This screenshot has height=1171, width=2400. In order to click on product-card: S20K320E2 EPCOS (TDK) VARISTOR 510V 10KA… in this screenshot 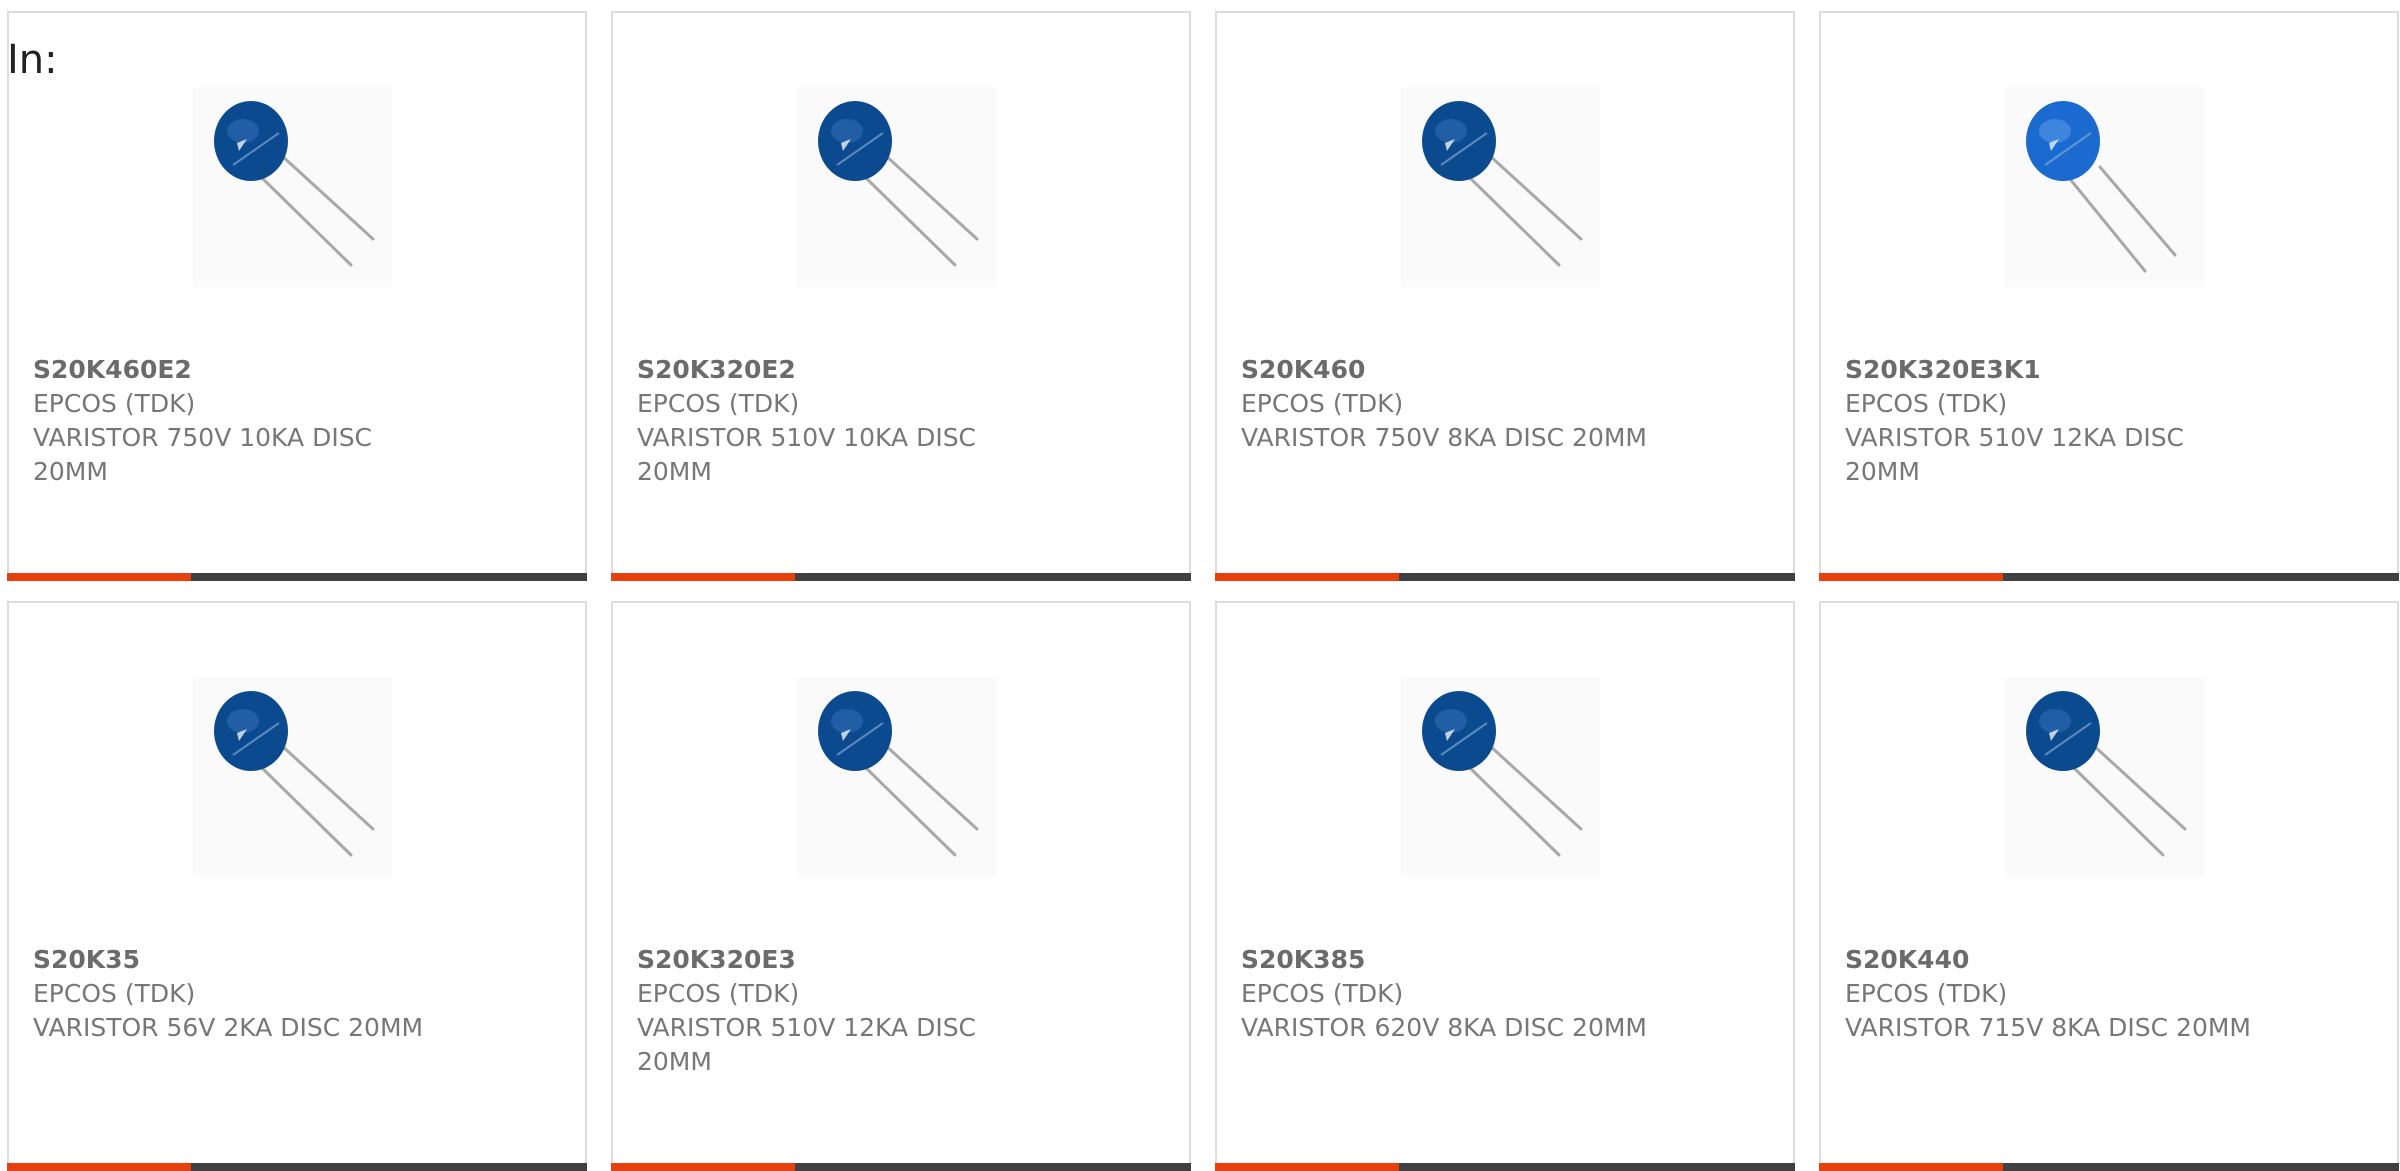, I will do `click(901, 296)`.